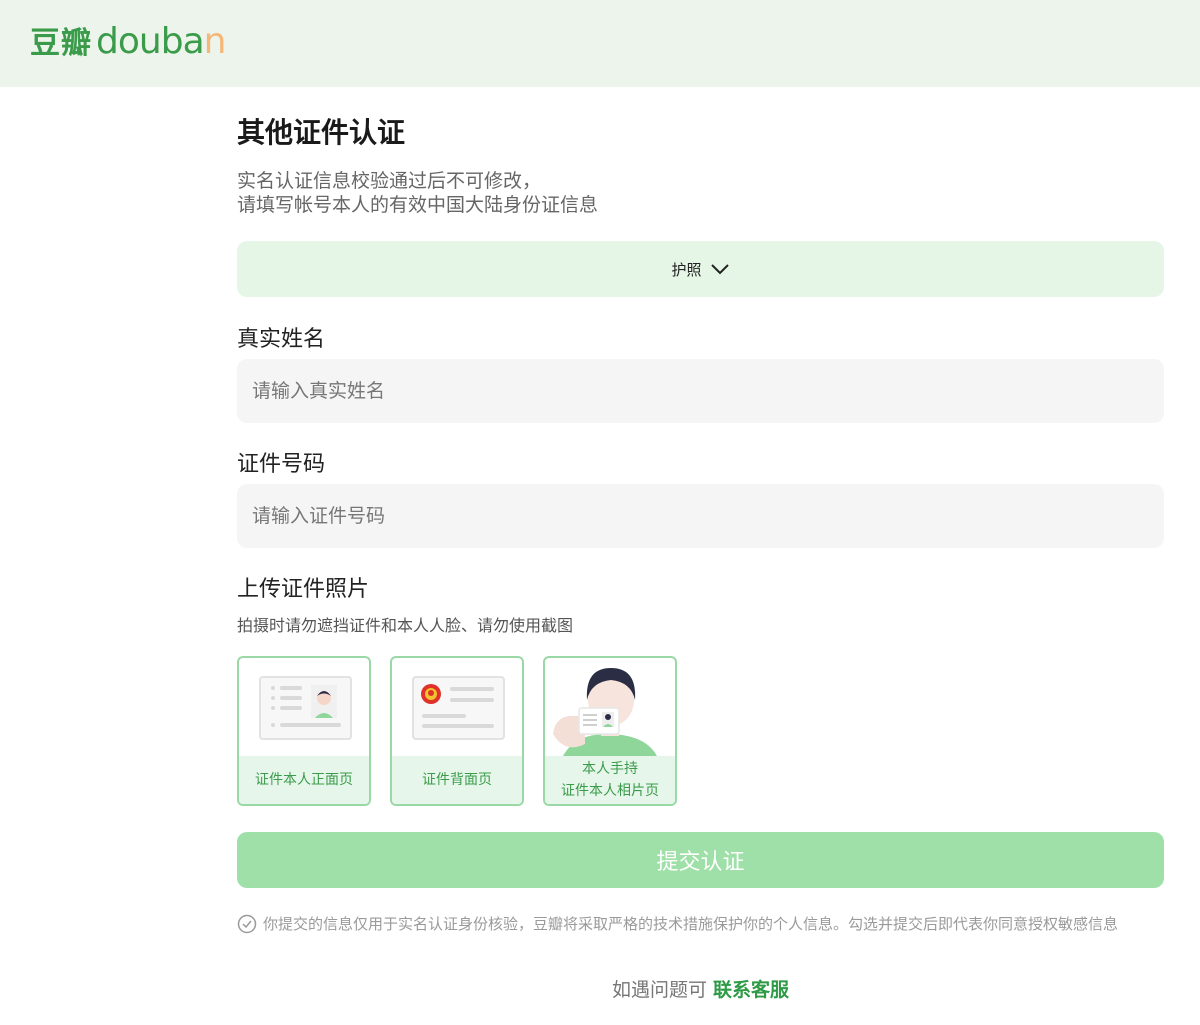 The height and width of the screenshot is (1025, 1200). Describe the element at coordinates (303, 589) in the screenshot. I see `upload-label: 上传证件照片` at that location.